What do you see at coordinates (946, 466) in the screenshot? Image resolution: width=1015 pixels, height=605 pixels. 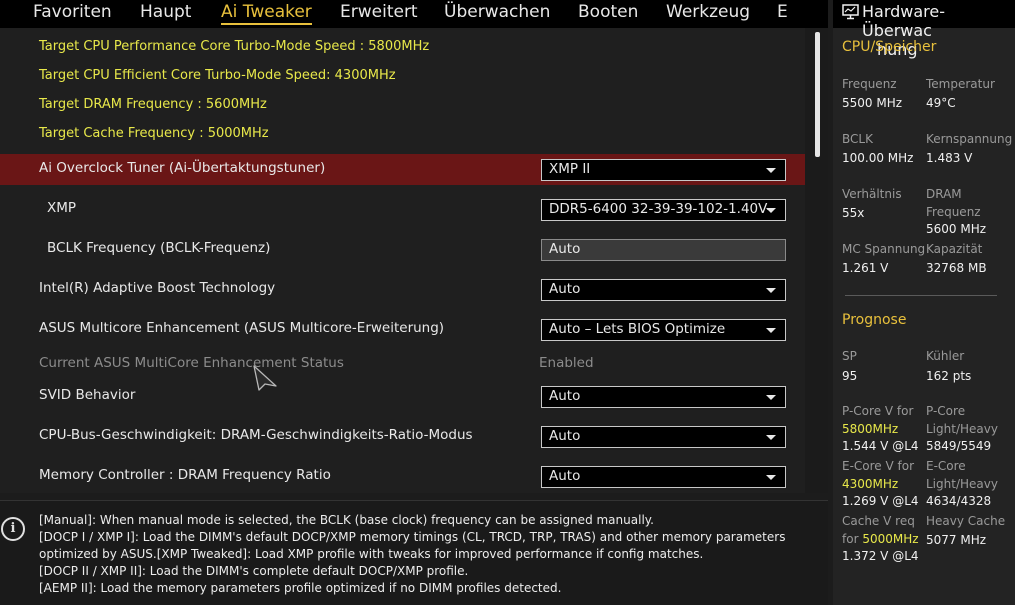 I see `label-line: E-Core` at bounding box center [946, 466].